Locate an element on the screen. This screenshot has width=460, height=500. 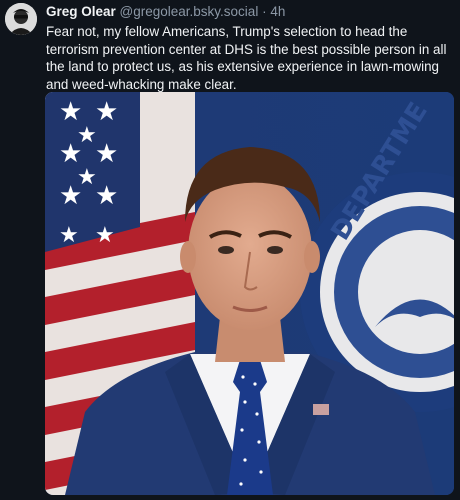
flag-pin-icon is located at coordinates (321, 409).